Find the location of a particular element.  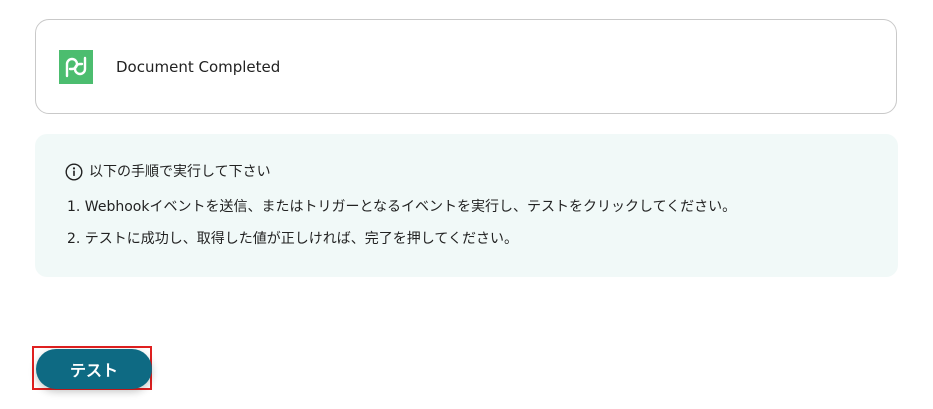

test-button: テスト is located at coordinates (94, 369).